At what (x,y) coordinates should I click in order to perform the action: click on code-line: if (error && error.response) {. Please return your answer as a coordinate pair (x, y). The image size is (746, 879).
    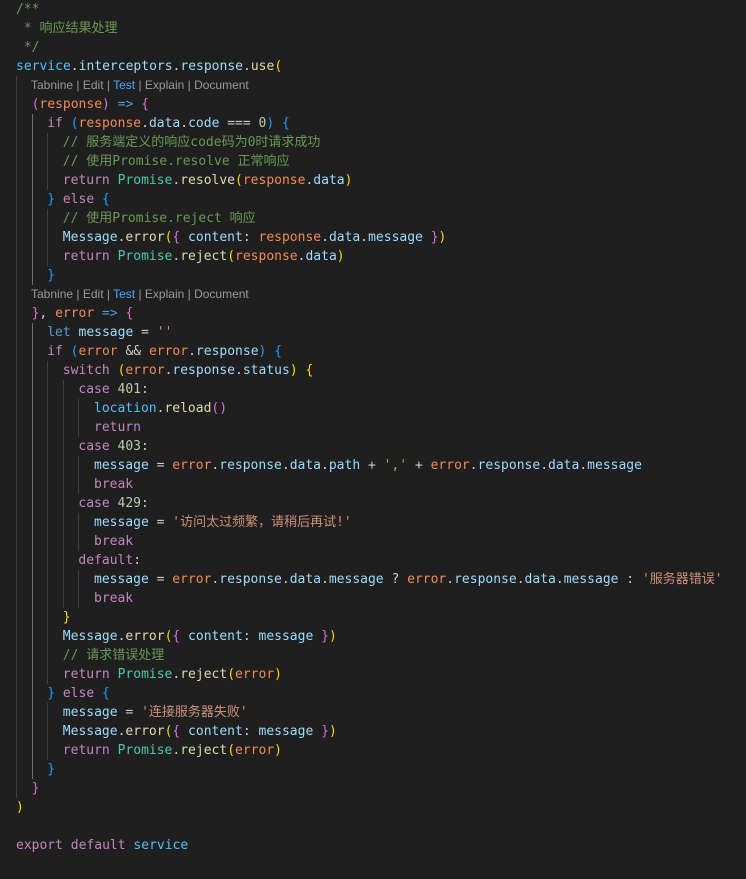
    Looking at the image, I should click on (164, 351).